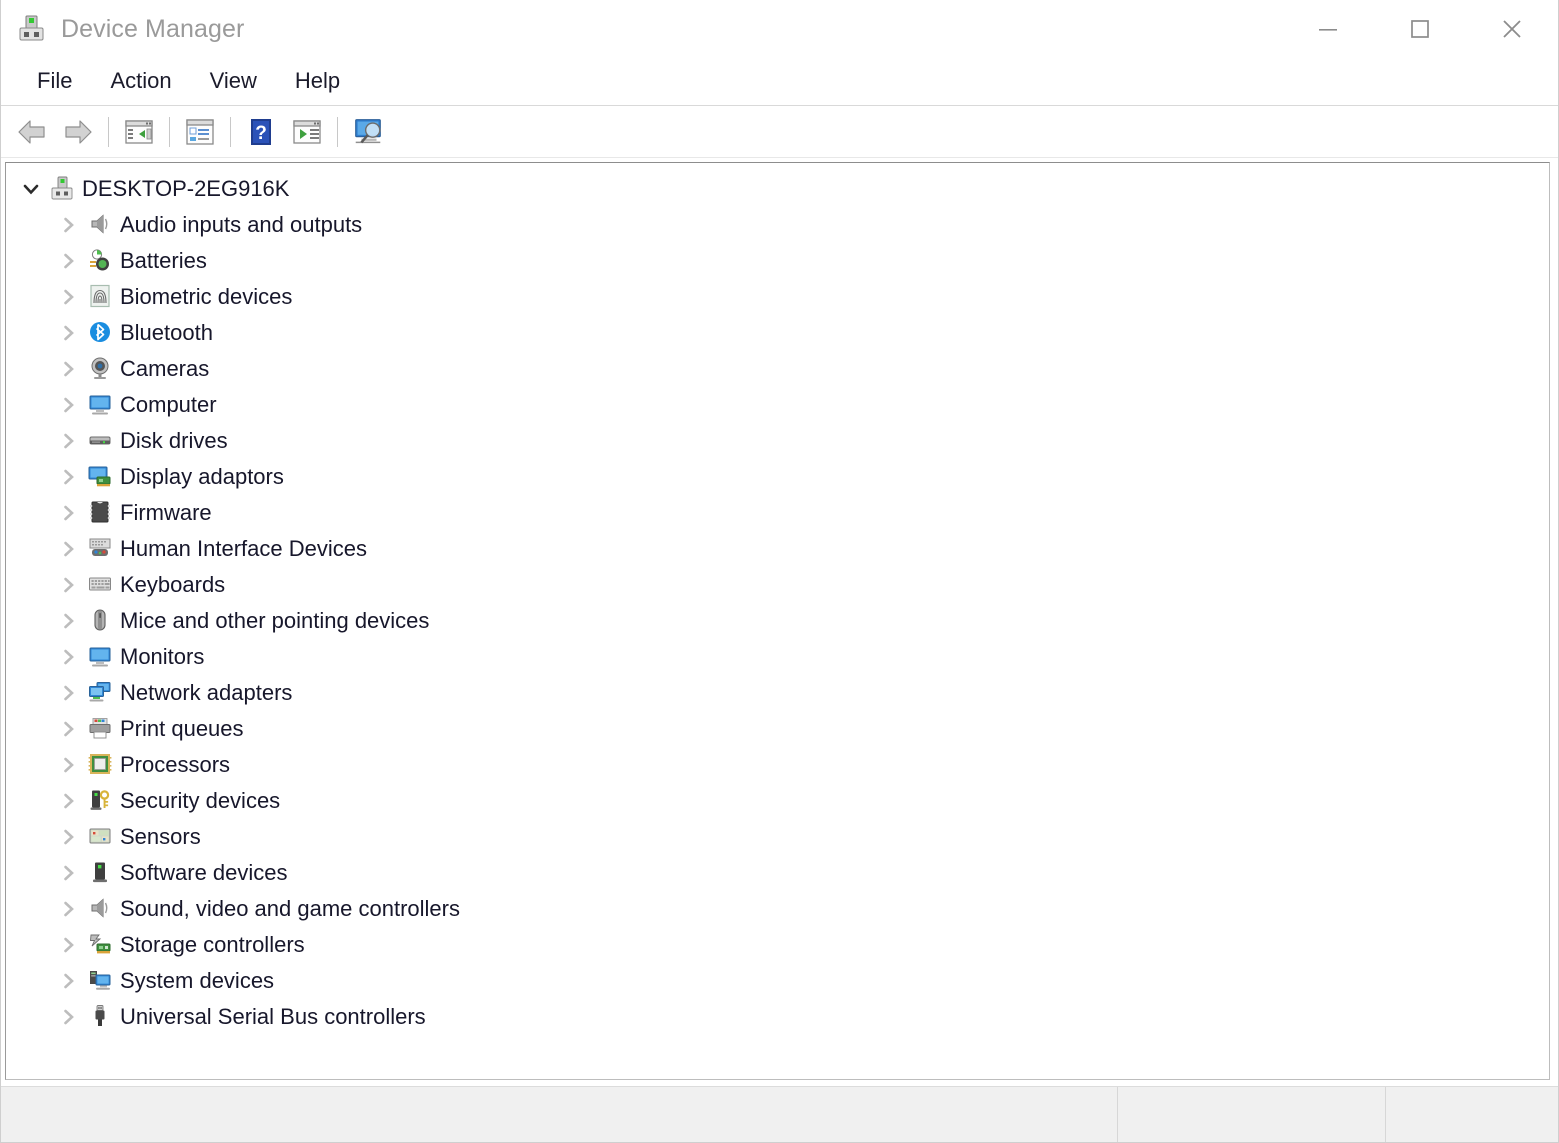 The height and width of the screenshot is (1143, 1559). Describe the element at coordinates (777, 837) in the screenshot. I see `tree-item-sensors: Sensors` at that location.